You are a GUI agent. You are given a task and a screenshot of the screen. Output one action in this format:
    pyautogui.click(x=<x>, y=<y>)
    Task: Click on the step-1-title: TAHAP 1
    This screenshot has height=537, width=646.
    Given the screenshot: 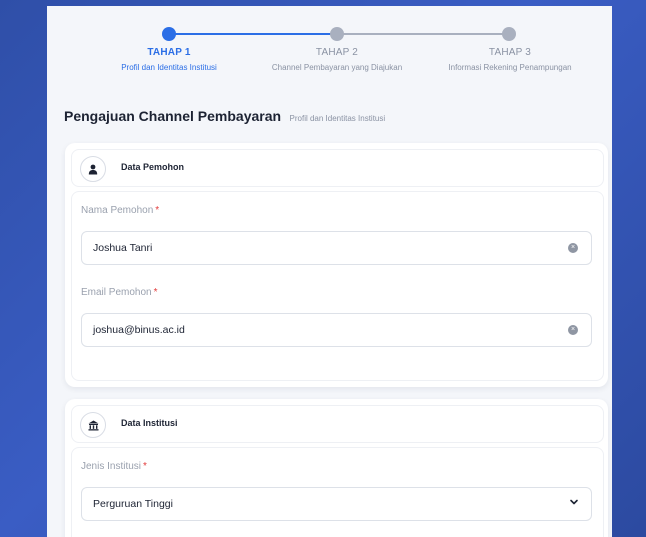 What is the action you would take?
    pyautogui.click(x=169, y=52)
    